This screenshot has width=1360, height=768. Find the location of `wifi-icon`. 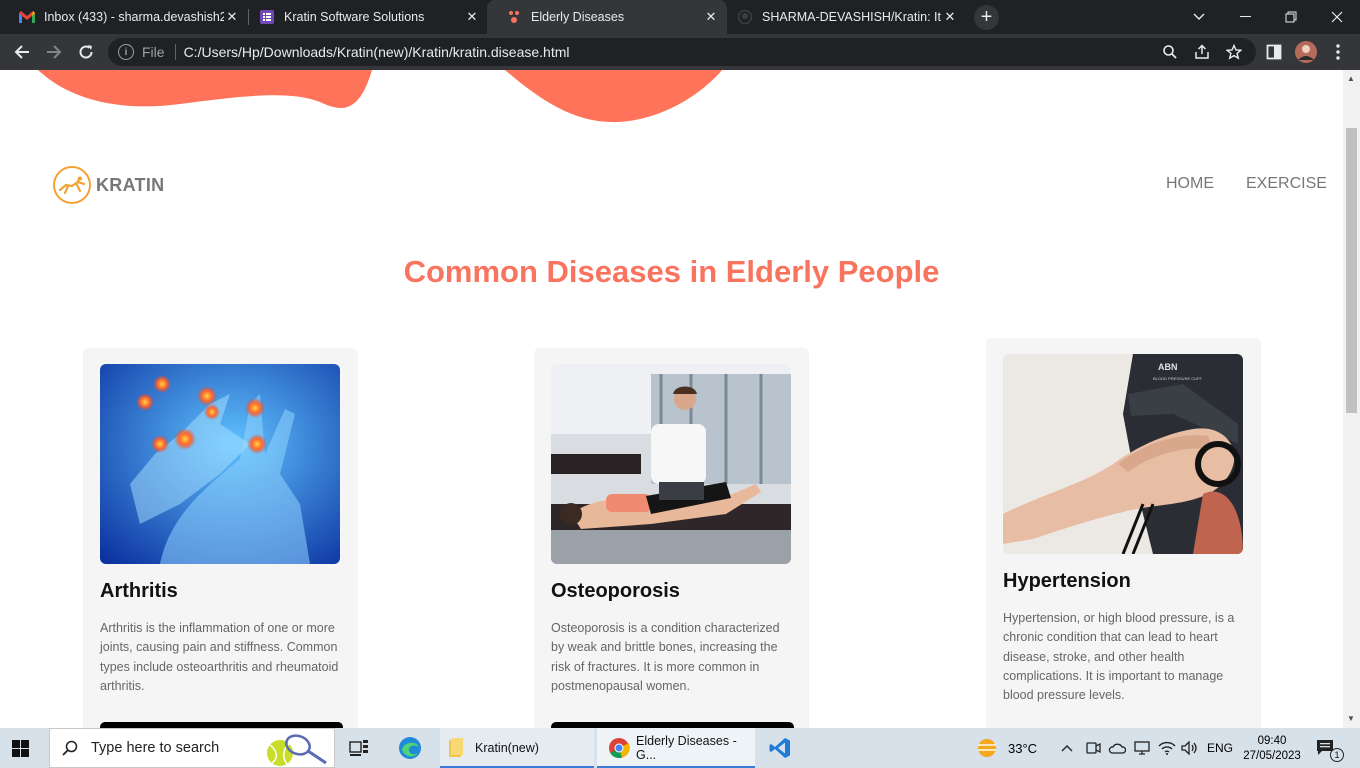

wifi-icon is located at coordinates (1167, 748).